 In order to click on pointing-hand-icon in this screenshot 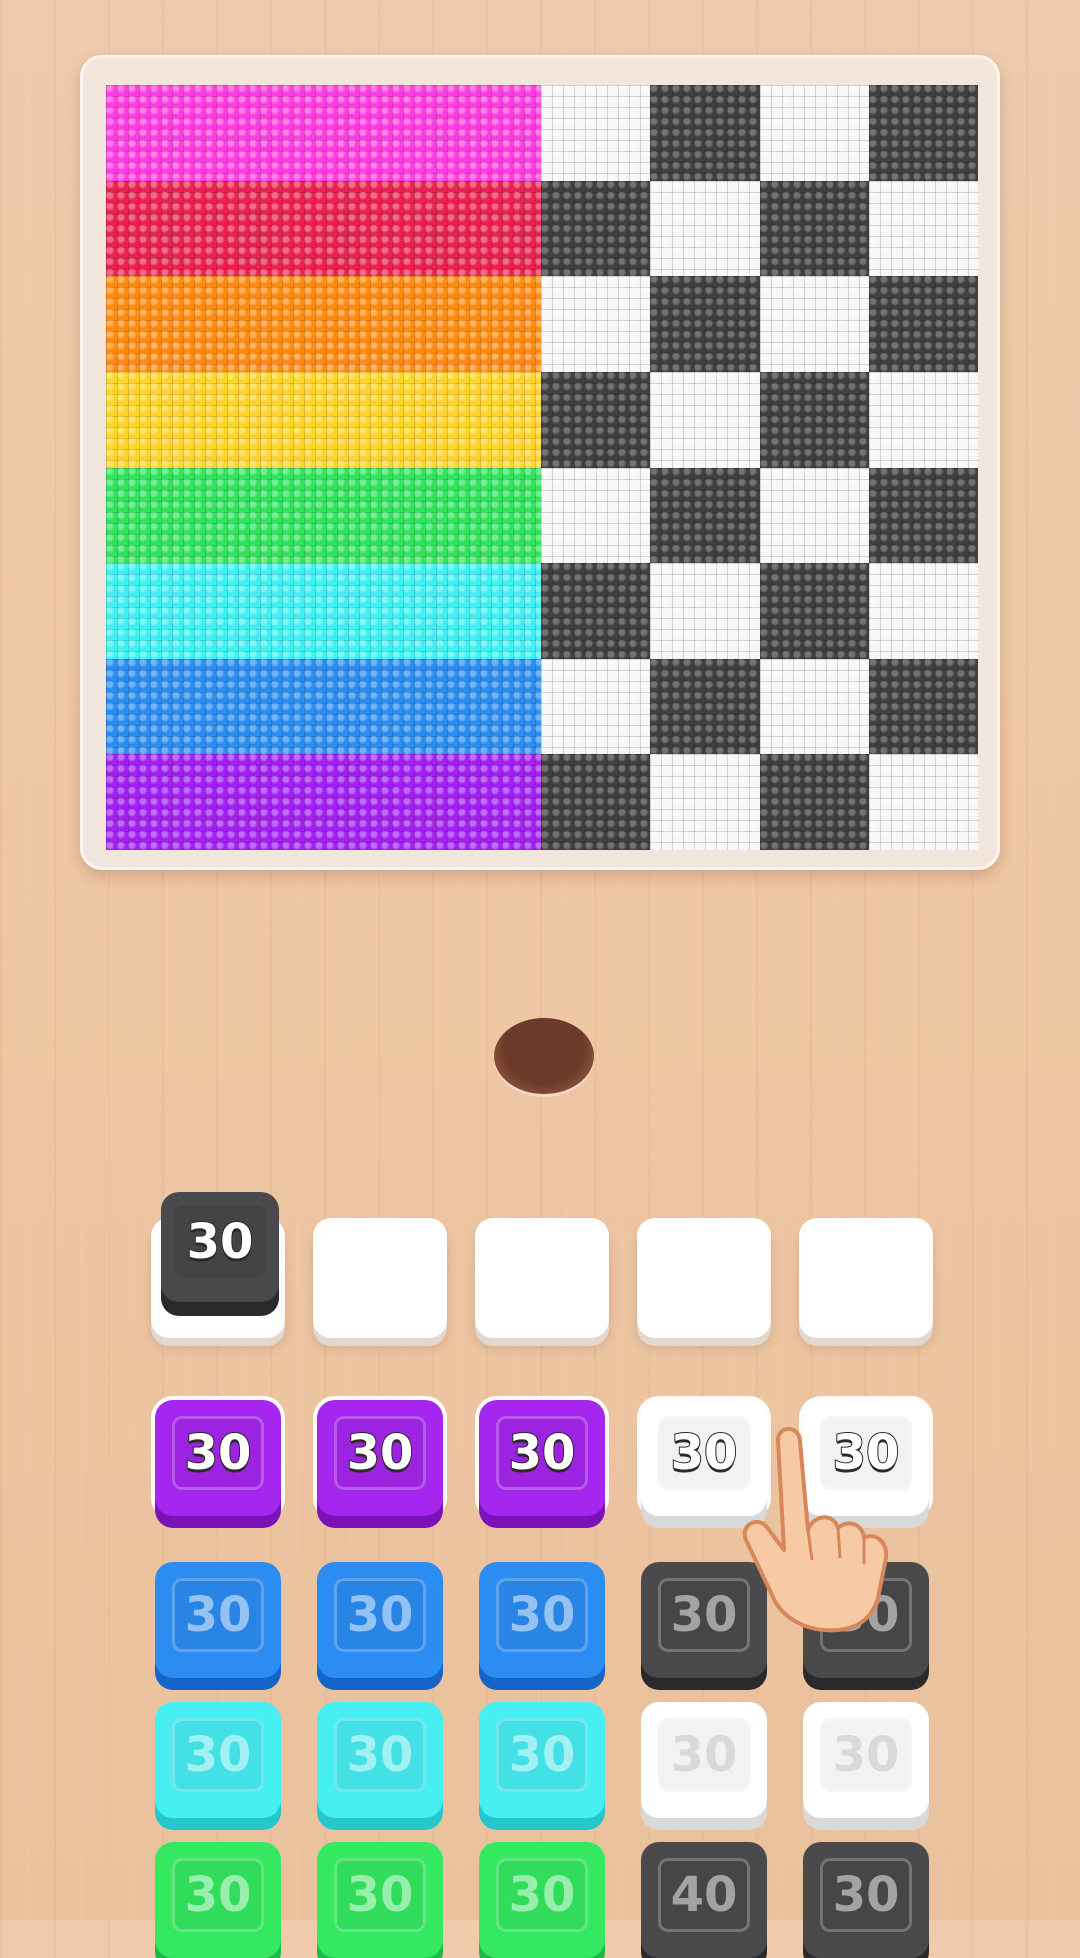, I will do `click(815, 1530)`.